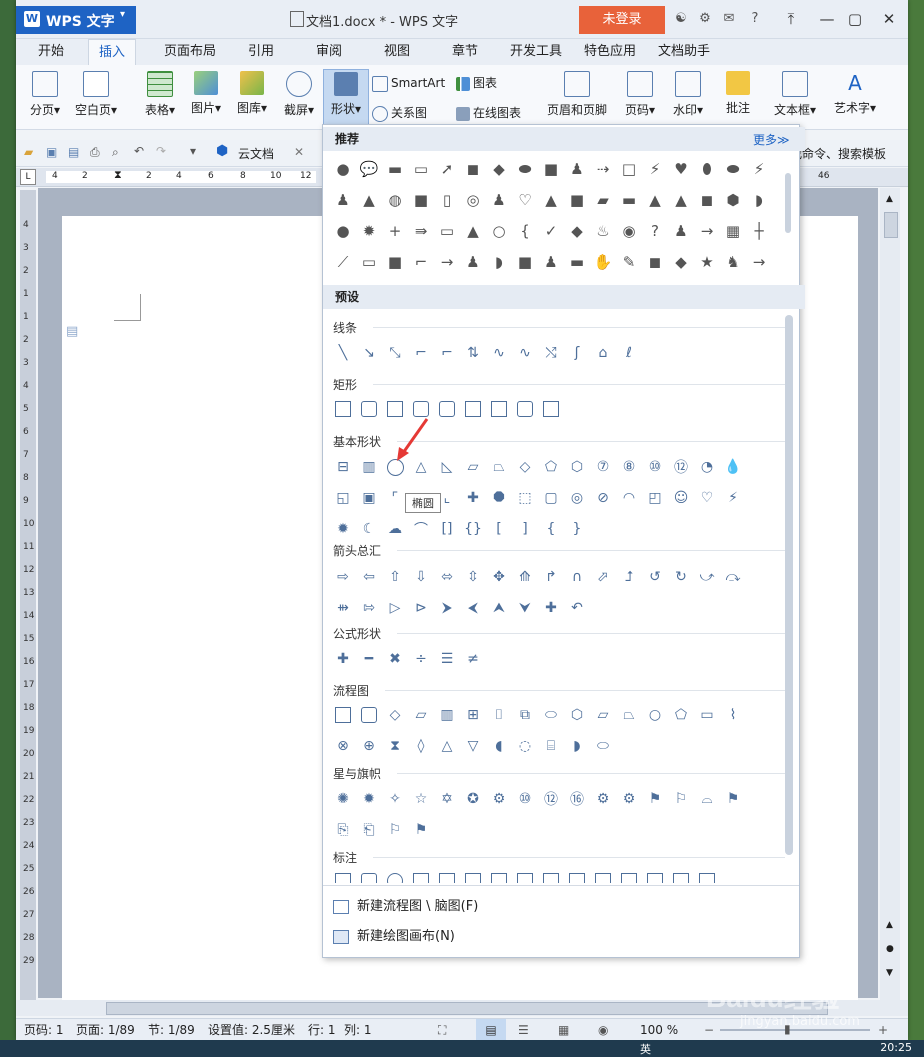  I want to click on shape-item: ⧉, so click(525, 715).